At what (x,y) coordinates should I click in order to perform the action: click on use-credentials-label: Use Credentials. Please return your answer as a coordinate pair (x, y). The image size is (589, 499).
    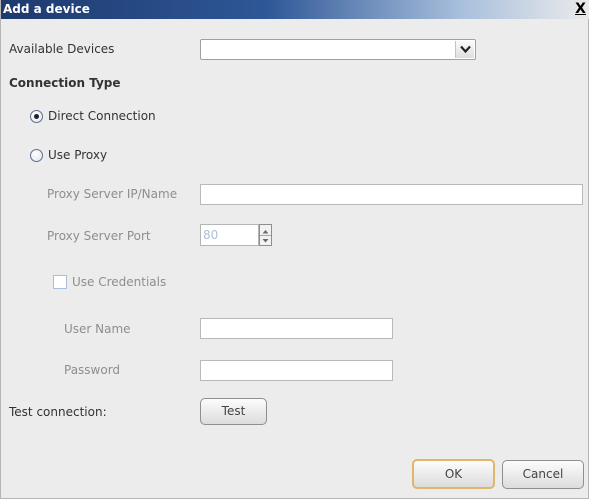
    Looking at the image, I should click on (119, 282).